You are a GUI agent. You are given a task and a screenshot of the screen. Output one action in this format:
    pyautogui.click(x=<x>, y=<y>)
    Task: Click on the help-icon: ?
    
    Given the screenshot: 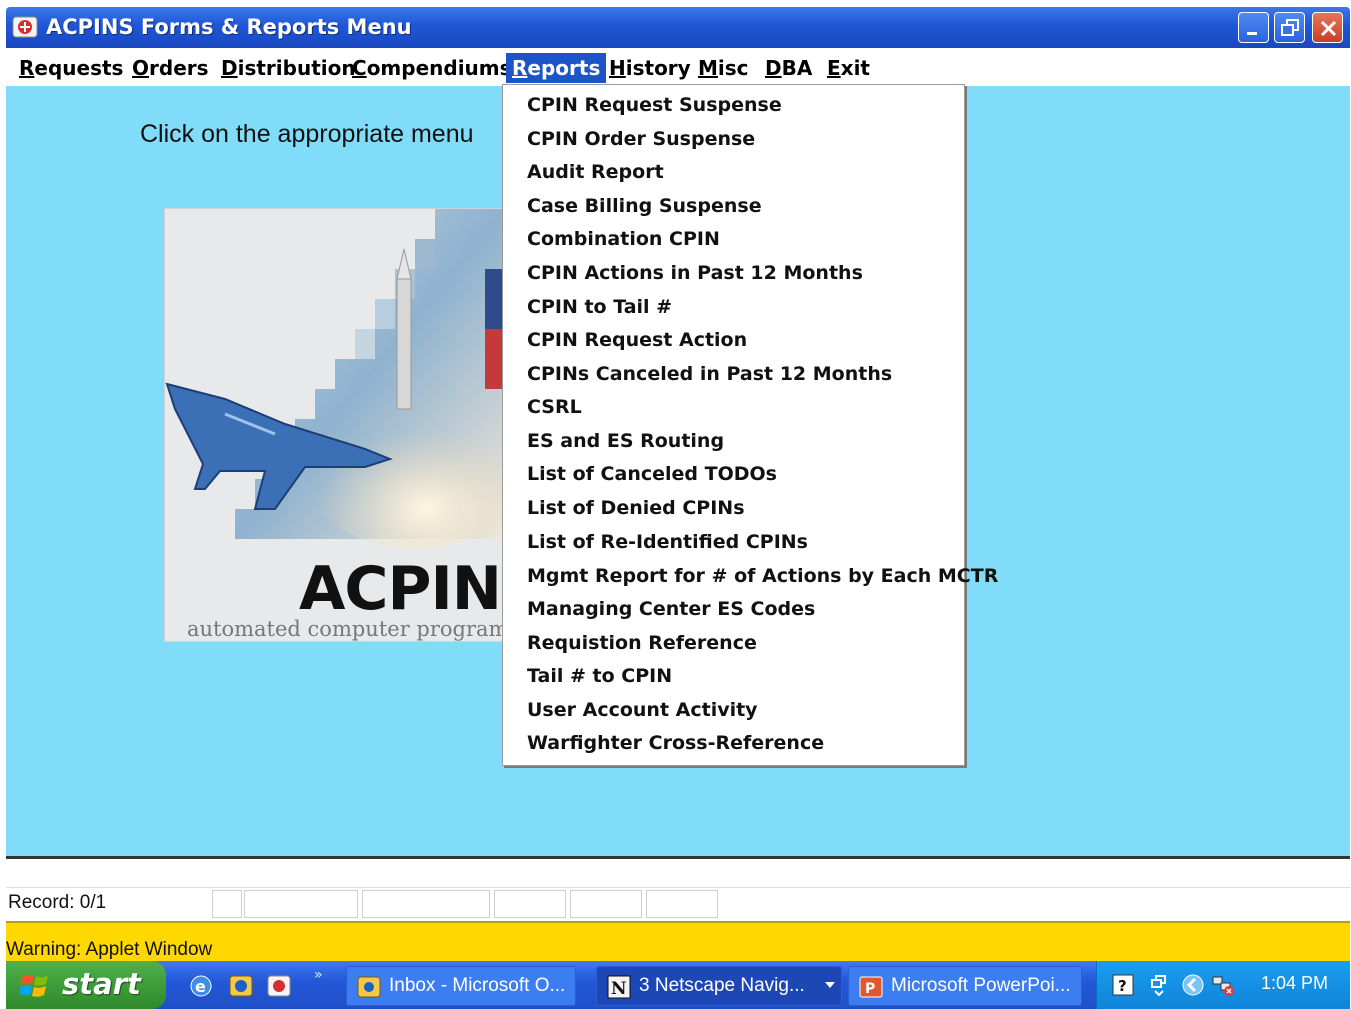 What is the action you would take?
    pyautogui.click(x=1123, y=985)
    